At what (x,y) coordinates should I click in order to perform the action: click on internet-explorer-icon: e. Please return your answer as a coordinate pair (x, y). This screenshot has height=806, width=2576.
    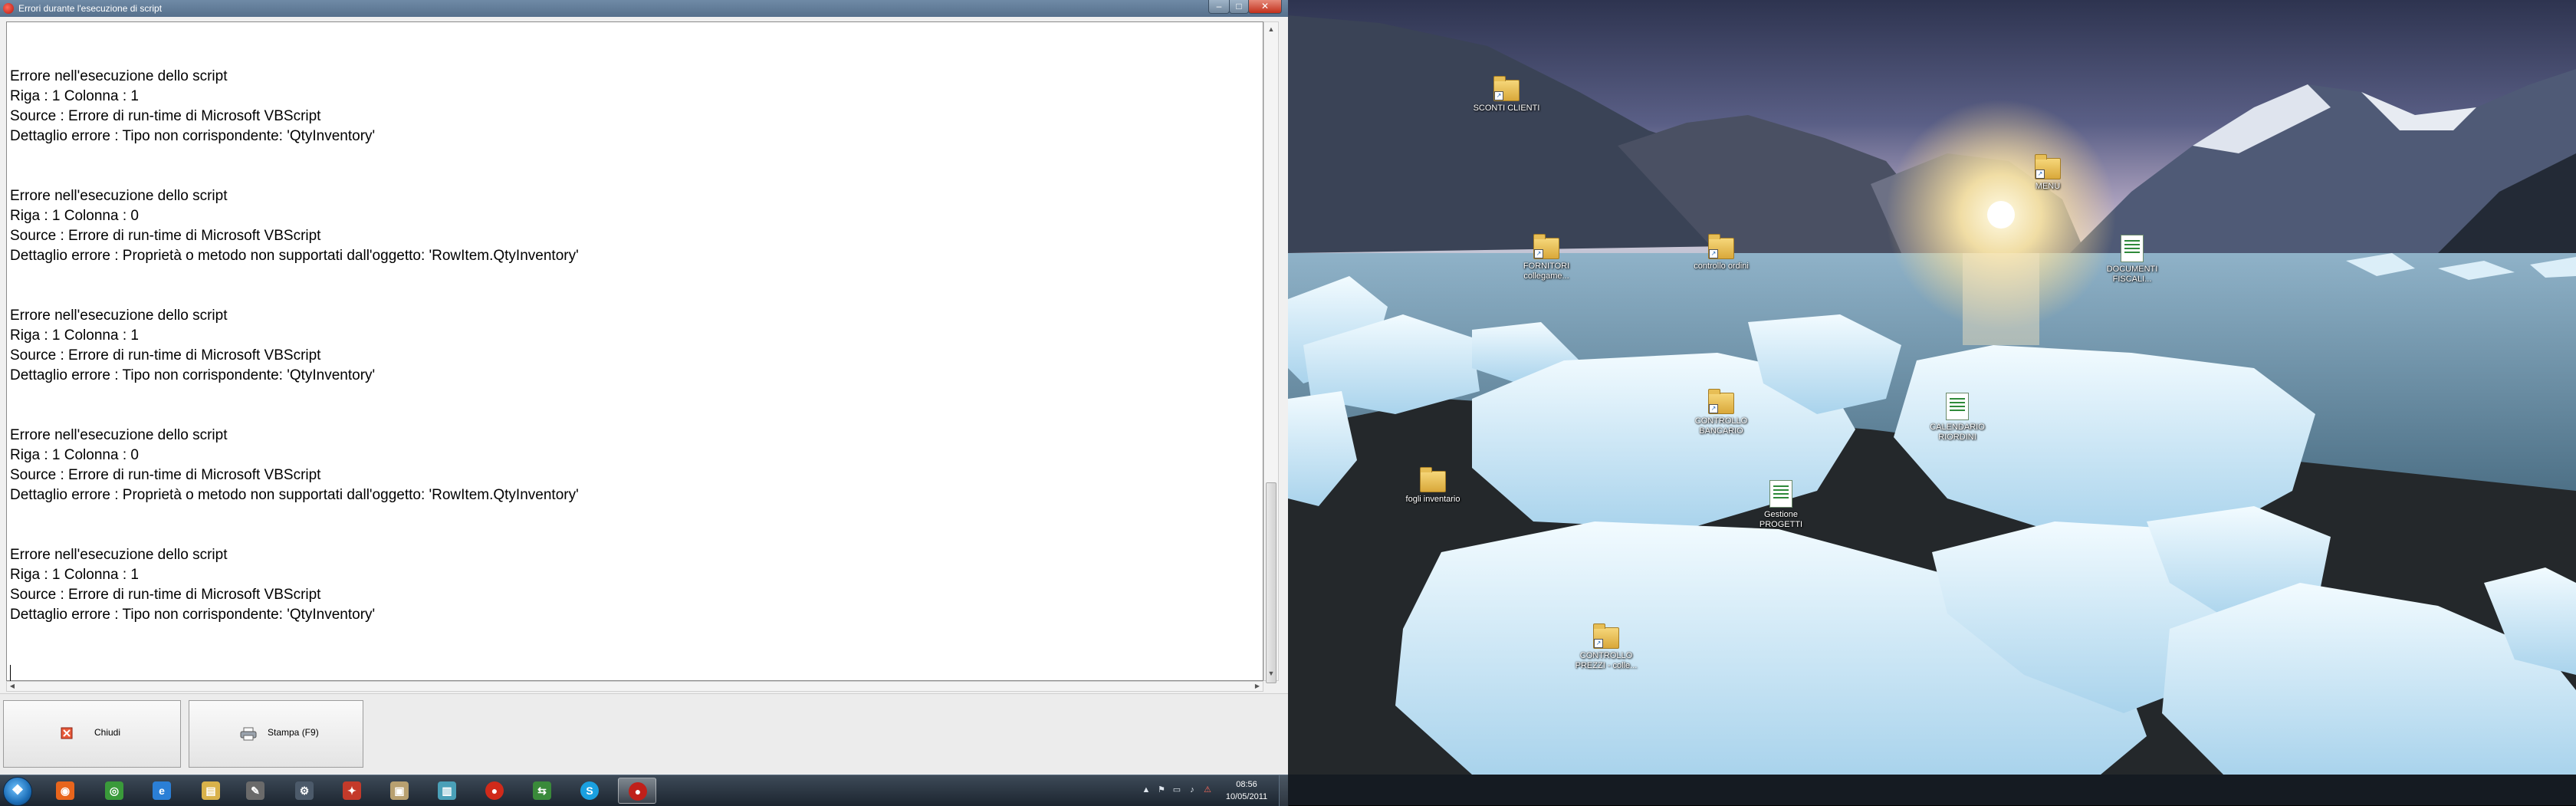
    Looking at the image, I should click on (162, 791).